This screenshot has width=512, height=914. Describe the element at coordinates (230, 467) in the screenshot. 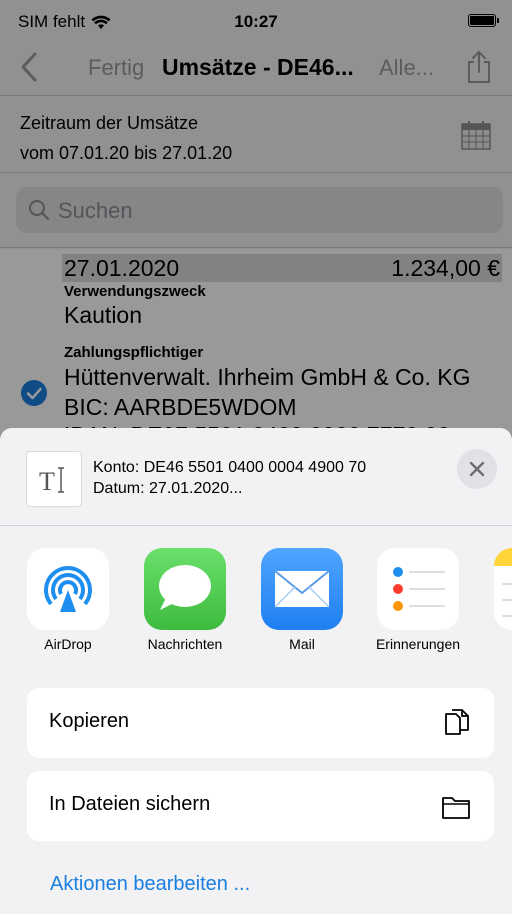

I see `preview-line-1: Konto: DE46 5501 0400 0004 4900 70` at that location.